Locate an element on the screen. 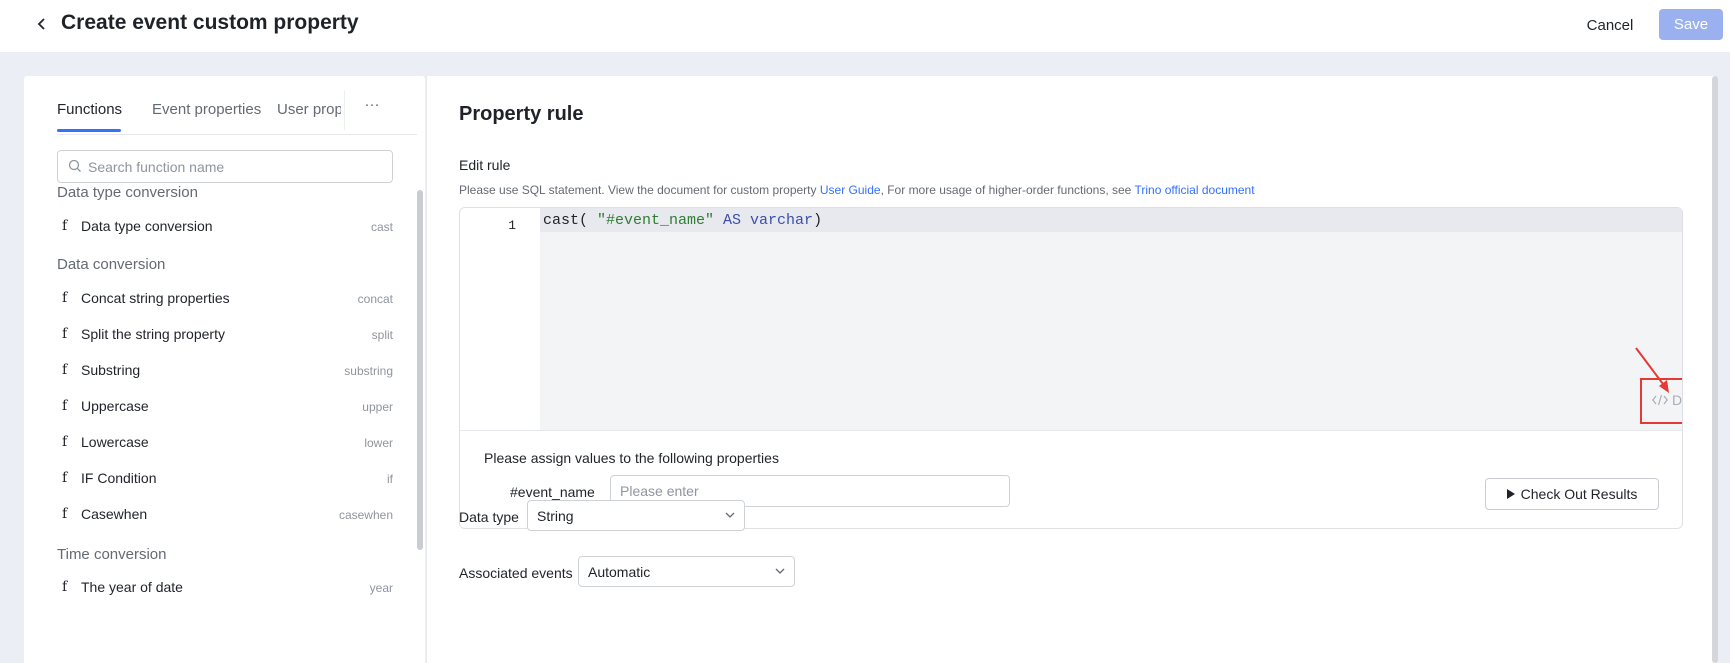 The height and width of the screenshot is (663, 1730). debug-button: Debug is located at coordinates (1667, 400).